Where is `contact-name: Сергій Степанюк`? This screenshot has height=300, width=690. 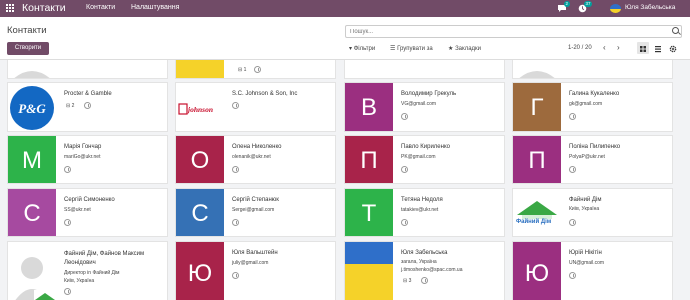 contact-name: Сергій Степанюк is located at coordinates (255, 200).